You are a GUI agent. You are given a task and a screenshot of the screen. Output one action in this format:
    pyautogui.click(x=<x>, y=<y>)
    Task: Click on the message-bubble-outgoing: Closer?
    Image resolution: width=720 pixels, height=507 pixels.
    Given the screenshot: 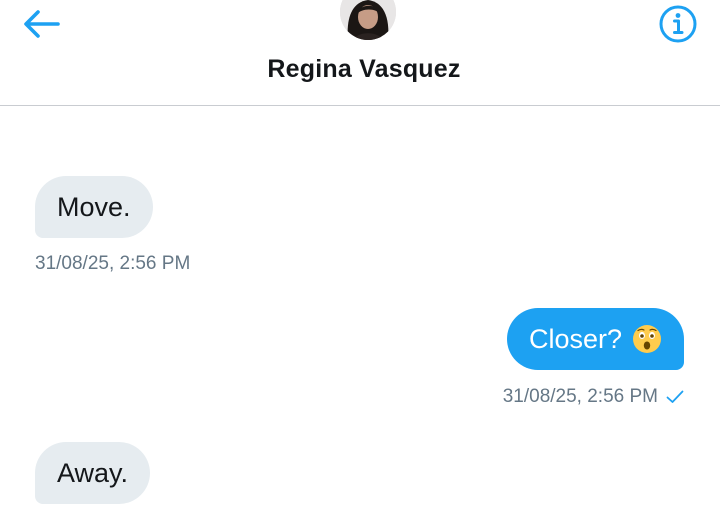 What is the action you would take?
    pyautogui.click(x=595, y=339)
    